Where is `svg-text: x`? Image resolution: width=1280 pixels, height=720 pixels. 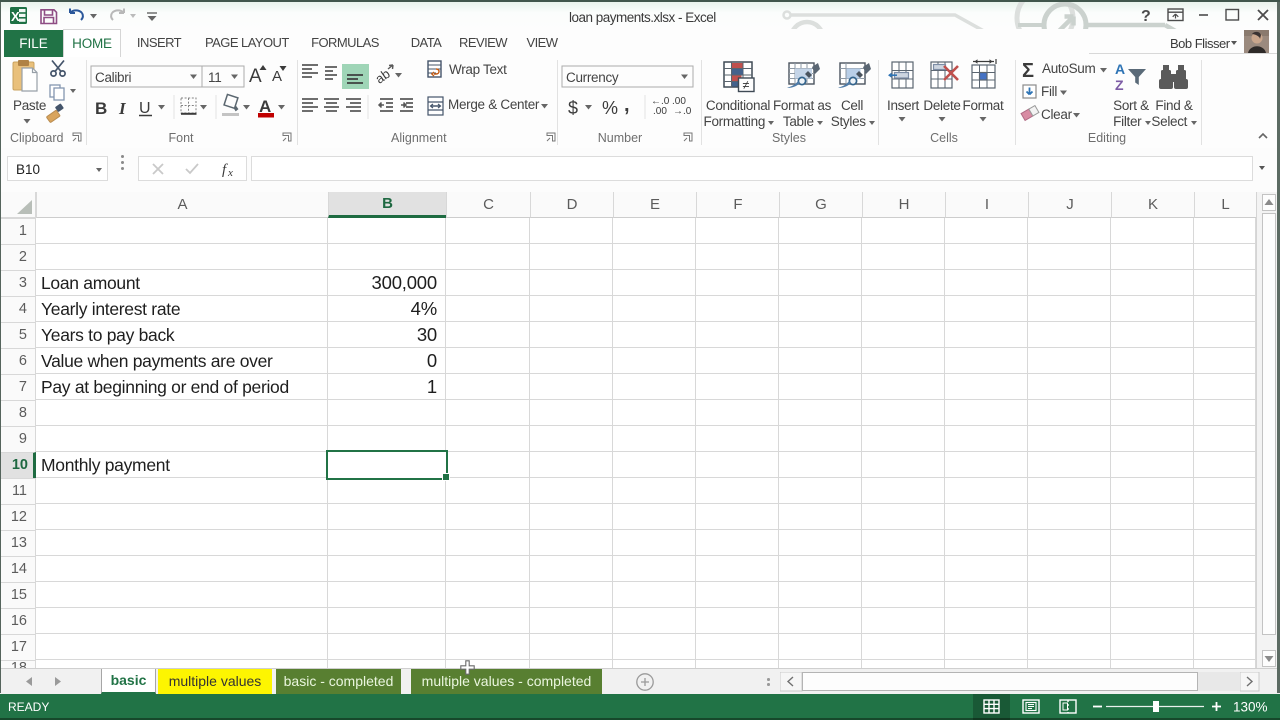
svg-text: x is located at coordinates (230, 173).